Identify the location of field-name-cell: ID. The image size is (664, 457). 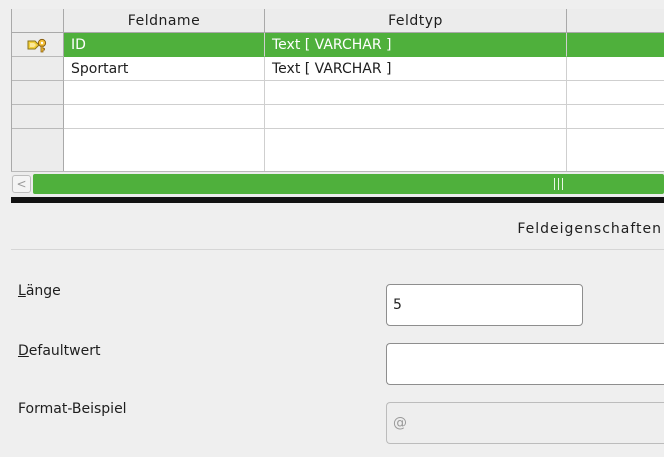
(164, 45).